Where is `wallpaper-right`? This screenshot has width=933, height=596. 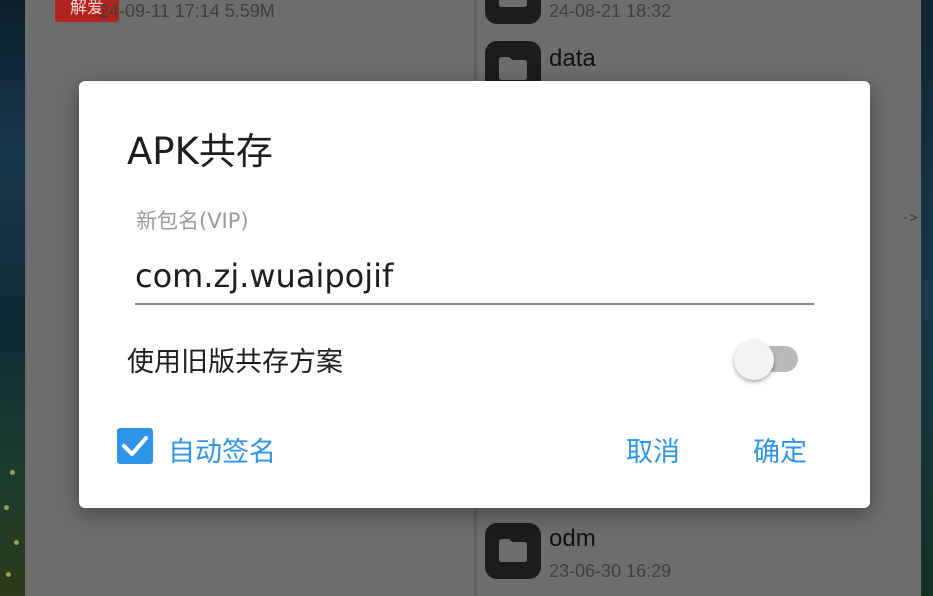 wallpaper-right is located at coordinates (927, 298).